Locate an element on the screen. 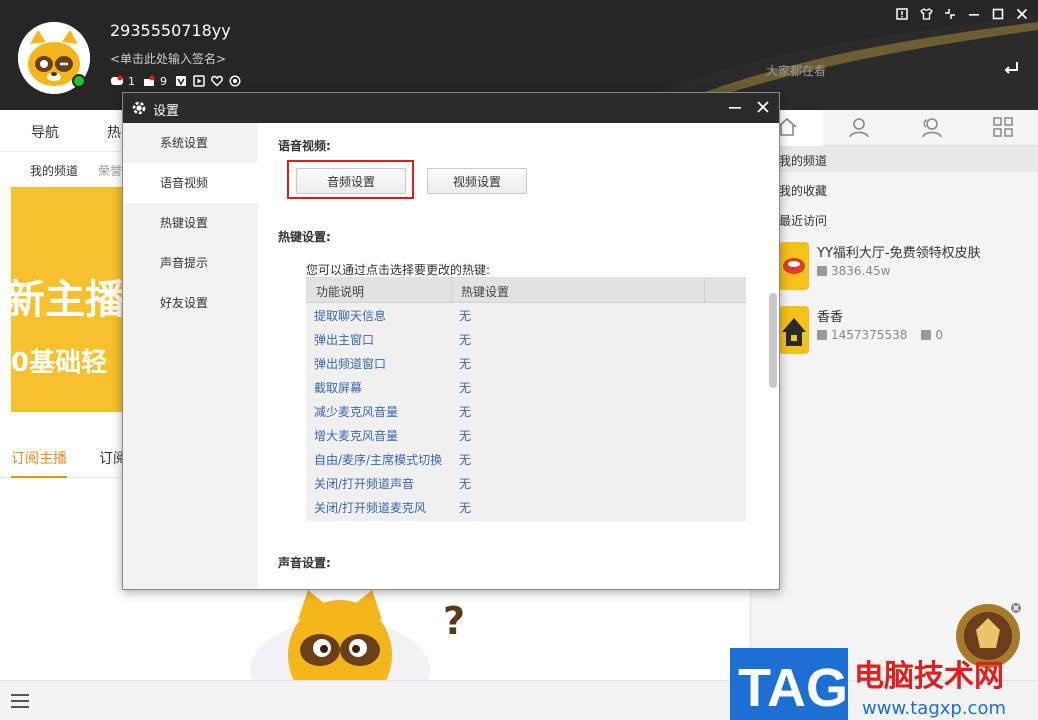 The image size is (1038, 720). restore-window-icon is located at coordinates (950, 14).